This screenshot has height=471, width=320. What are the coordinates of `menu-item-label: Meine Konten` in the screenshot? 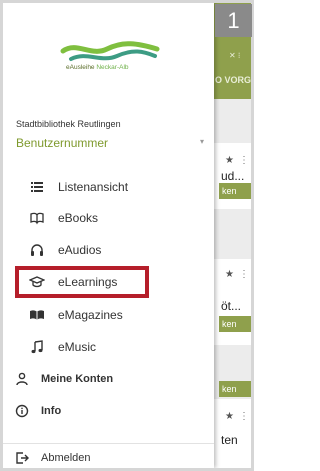 It's located at (77, 379).